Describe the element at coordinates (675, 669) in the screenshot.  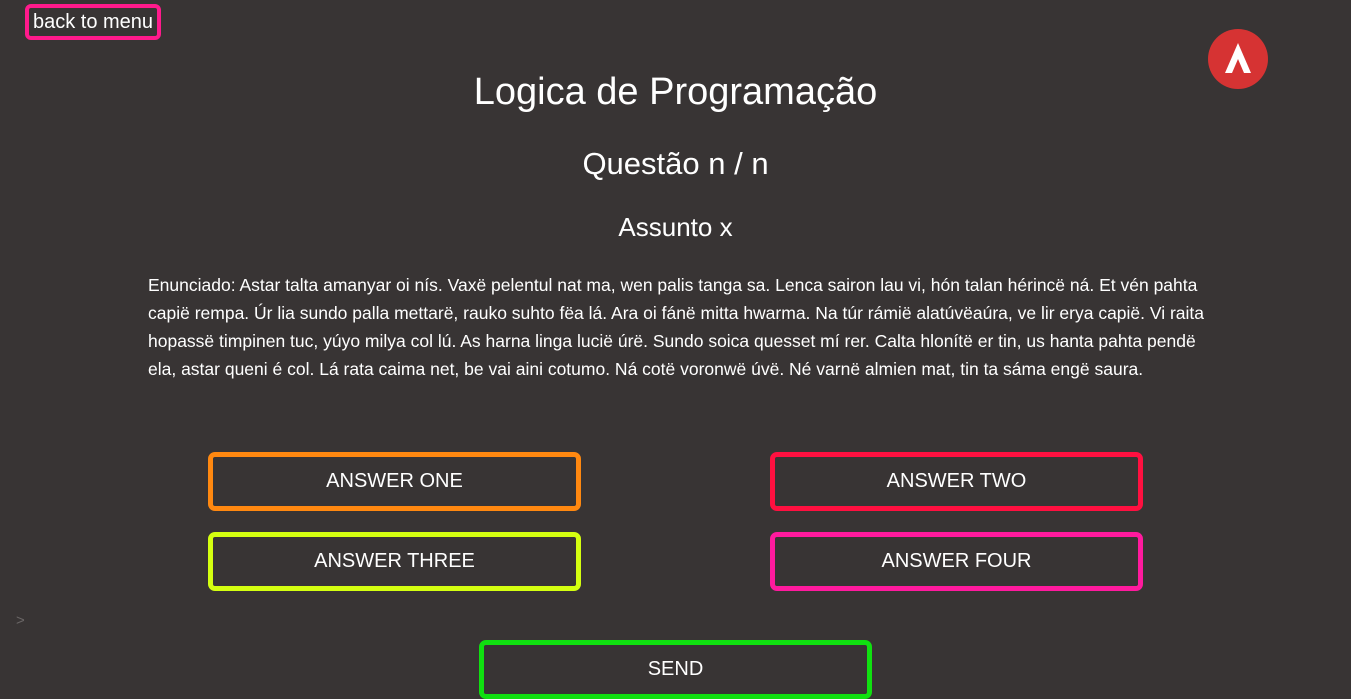
I see `send-button: SEND` at that location.